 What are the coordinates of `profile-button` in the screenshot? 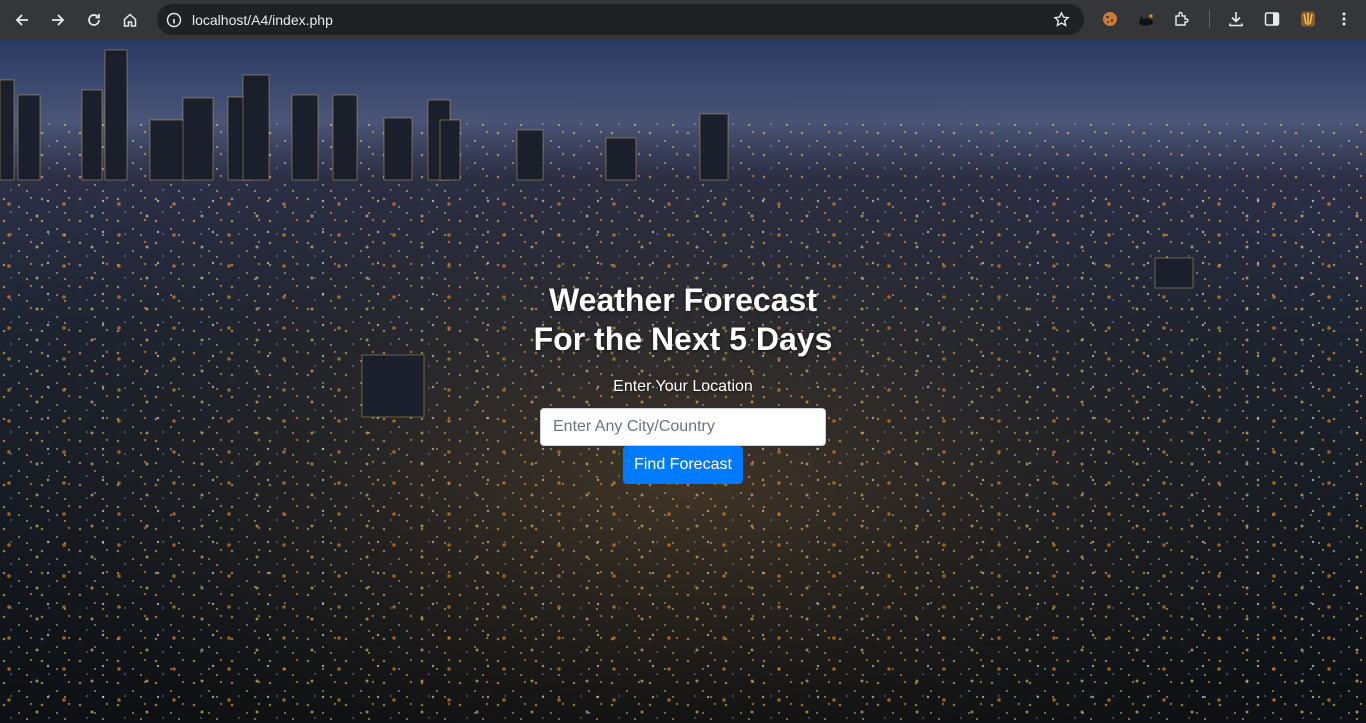 It's located at (1308, 19).